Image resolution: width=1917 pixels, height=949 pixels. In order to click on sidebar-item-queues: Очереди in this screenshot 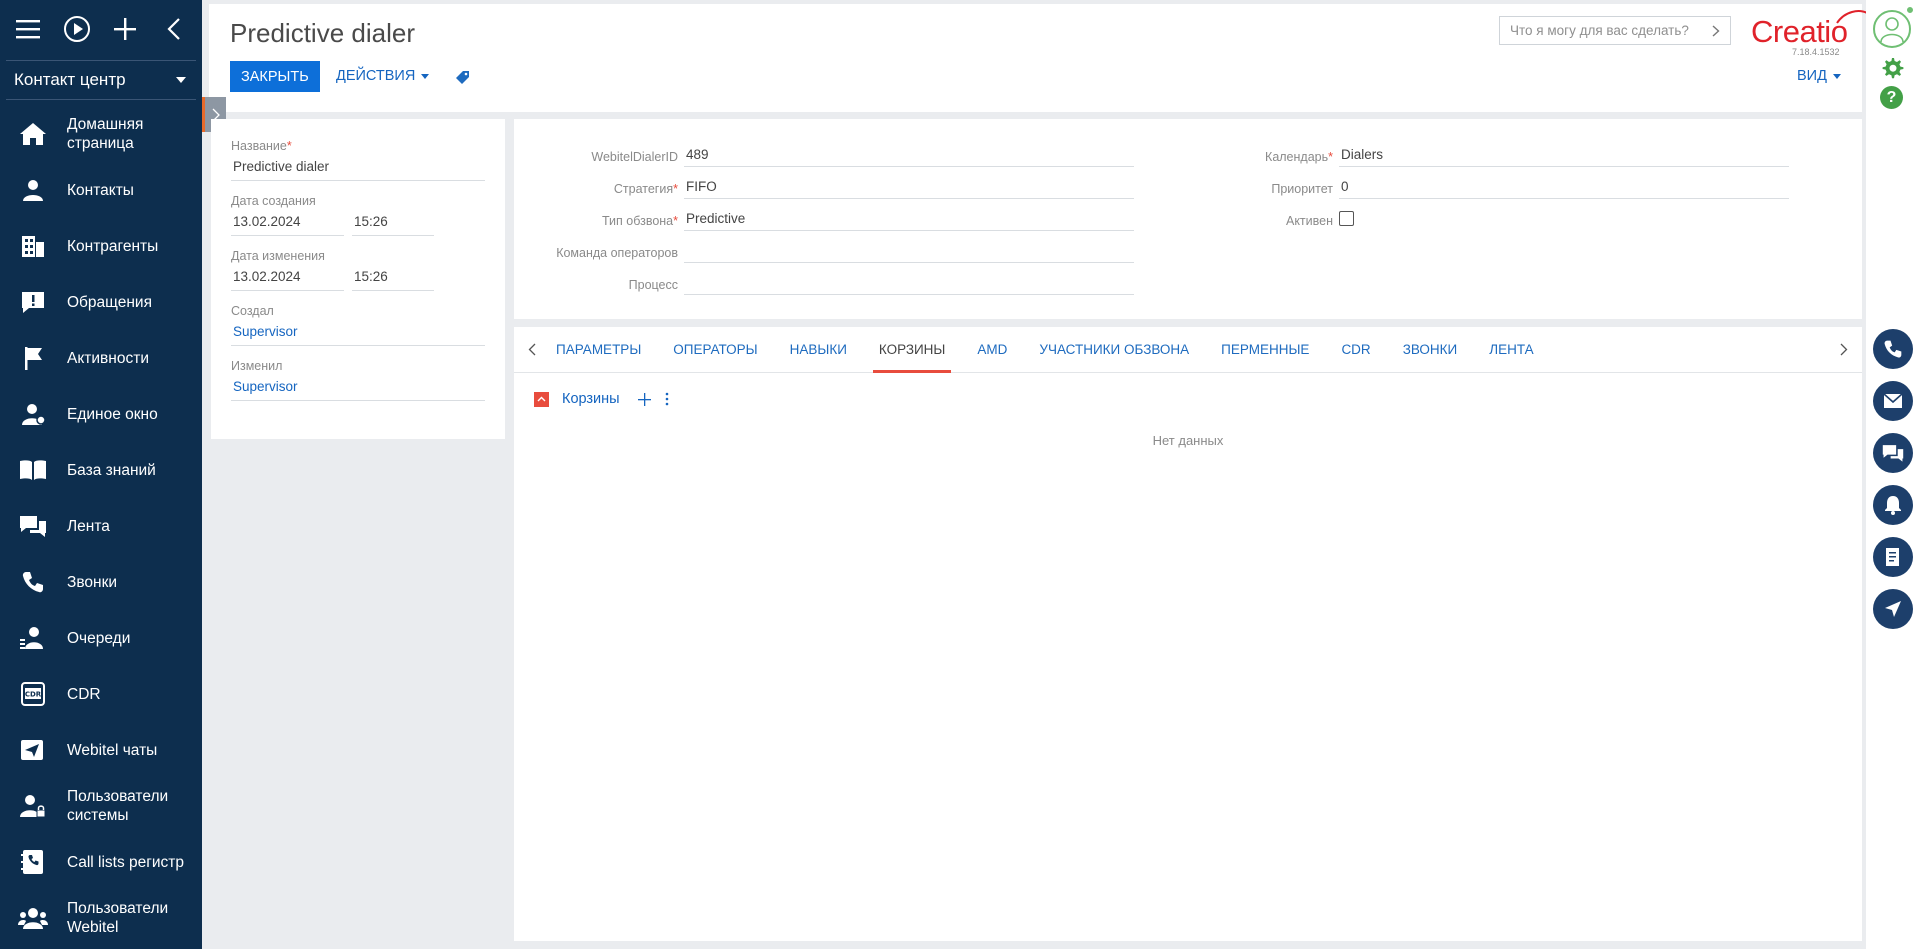, I will do `click(101, 638)`.